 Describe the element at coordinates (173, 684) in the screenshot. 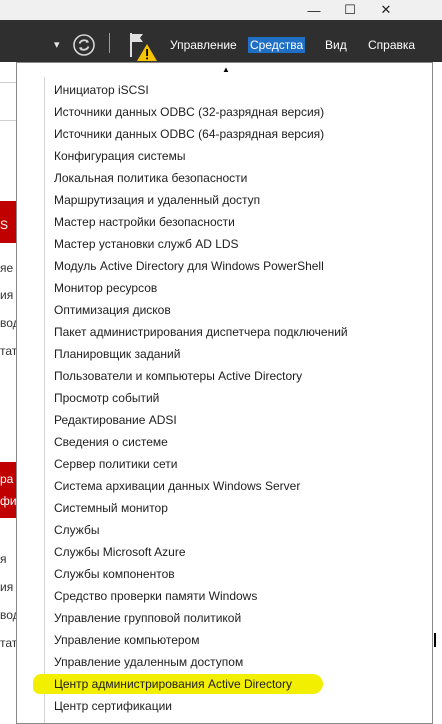

I see `tools-menu-item-label: Центр администрирования Active Directory` at that location.